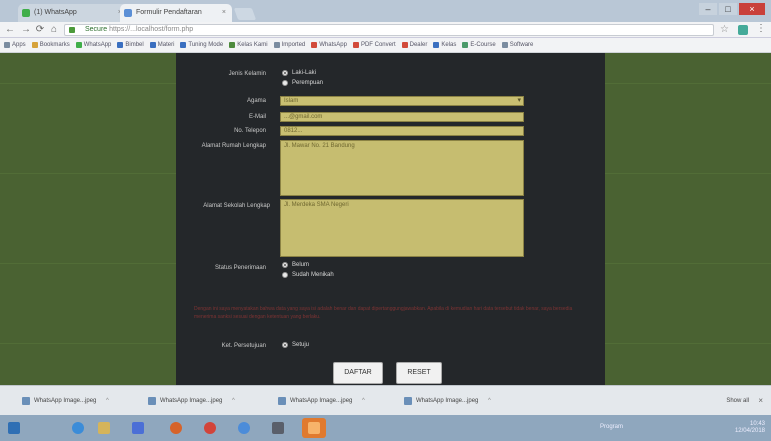 This screenshot has width=771, height=441. I want to click on reset-button: RESET, so click(419, 373).